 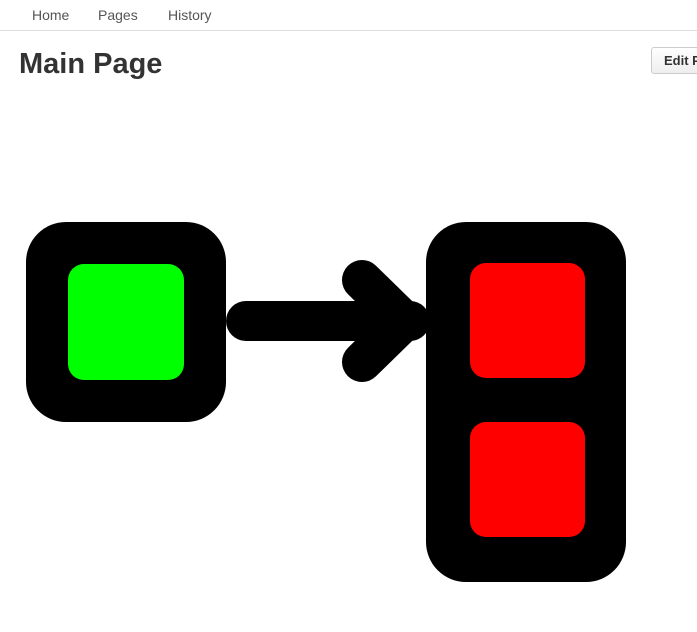 What do you see at coordinates (118, 15) in the screenshot?
I see `nav-pages-link: Pages` at bounding box center [118, 15].